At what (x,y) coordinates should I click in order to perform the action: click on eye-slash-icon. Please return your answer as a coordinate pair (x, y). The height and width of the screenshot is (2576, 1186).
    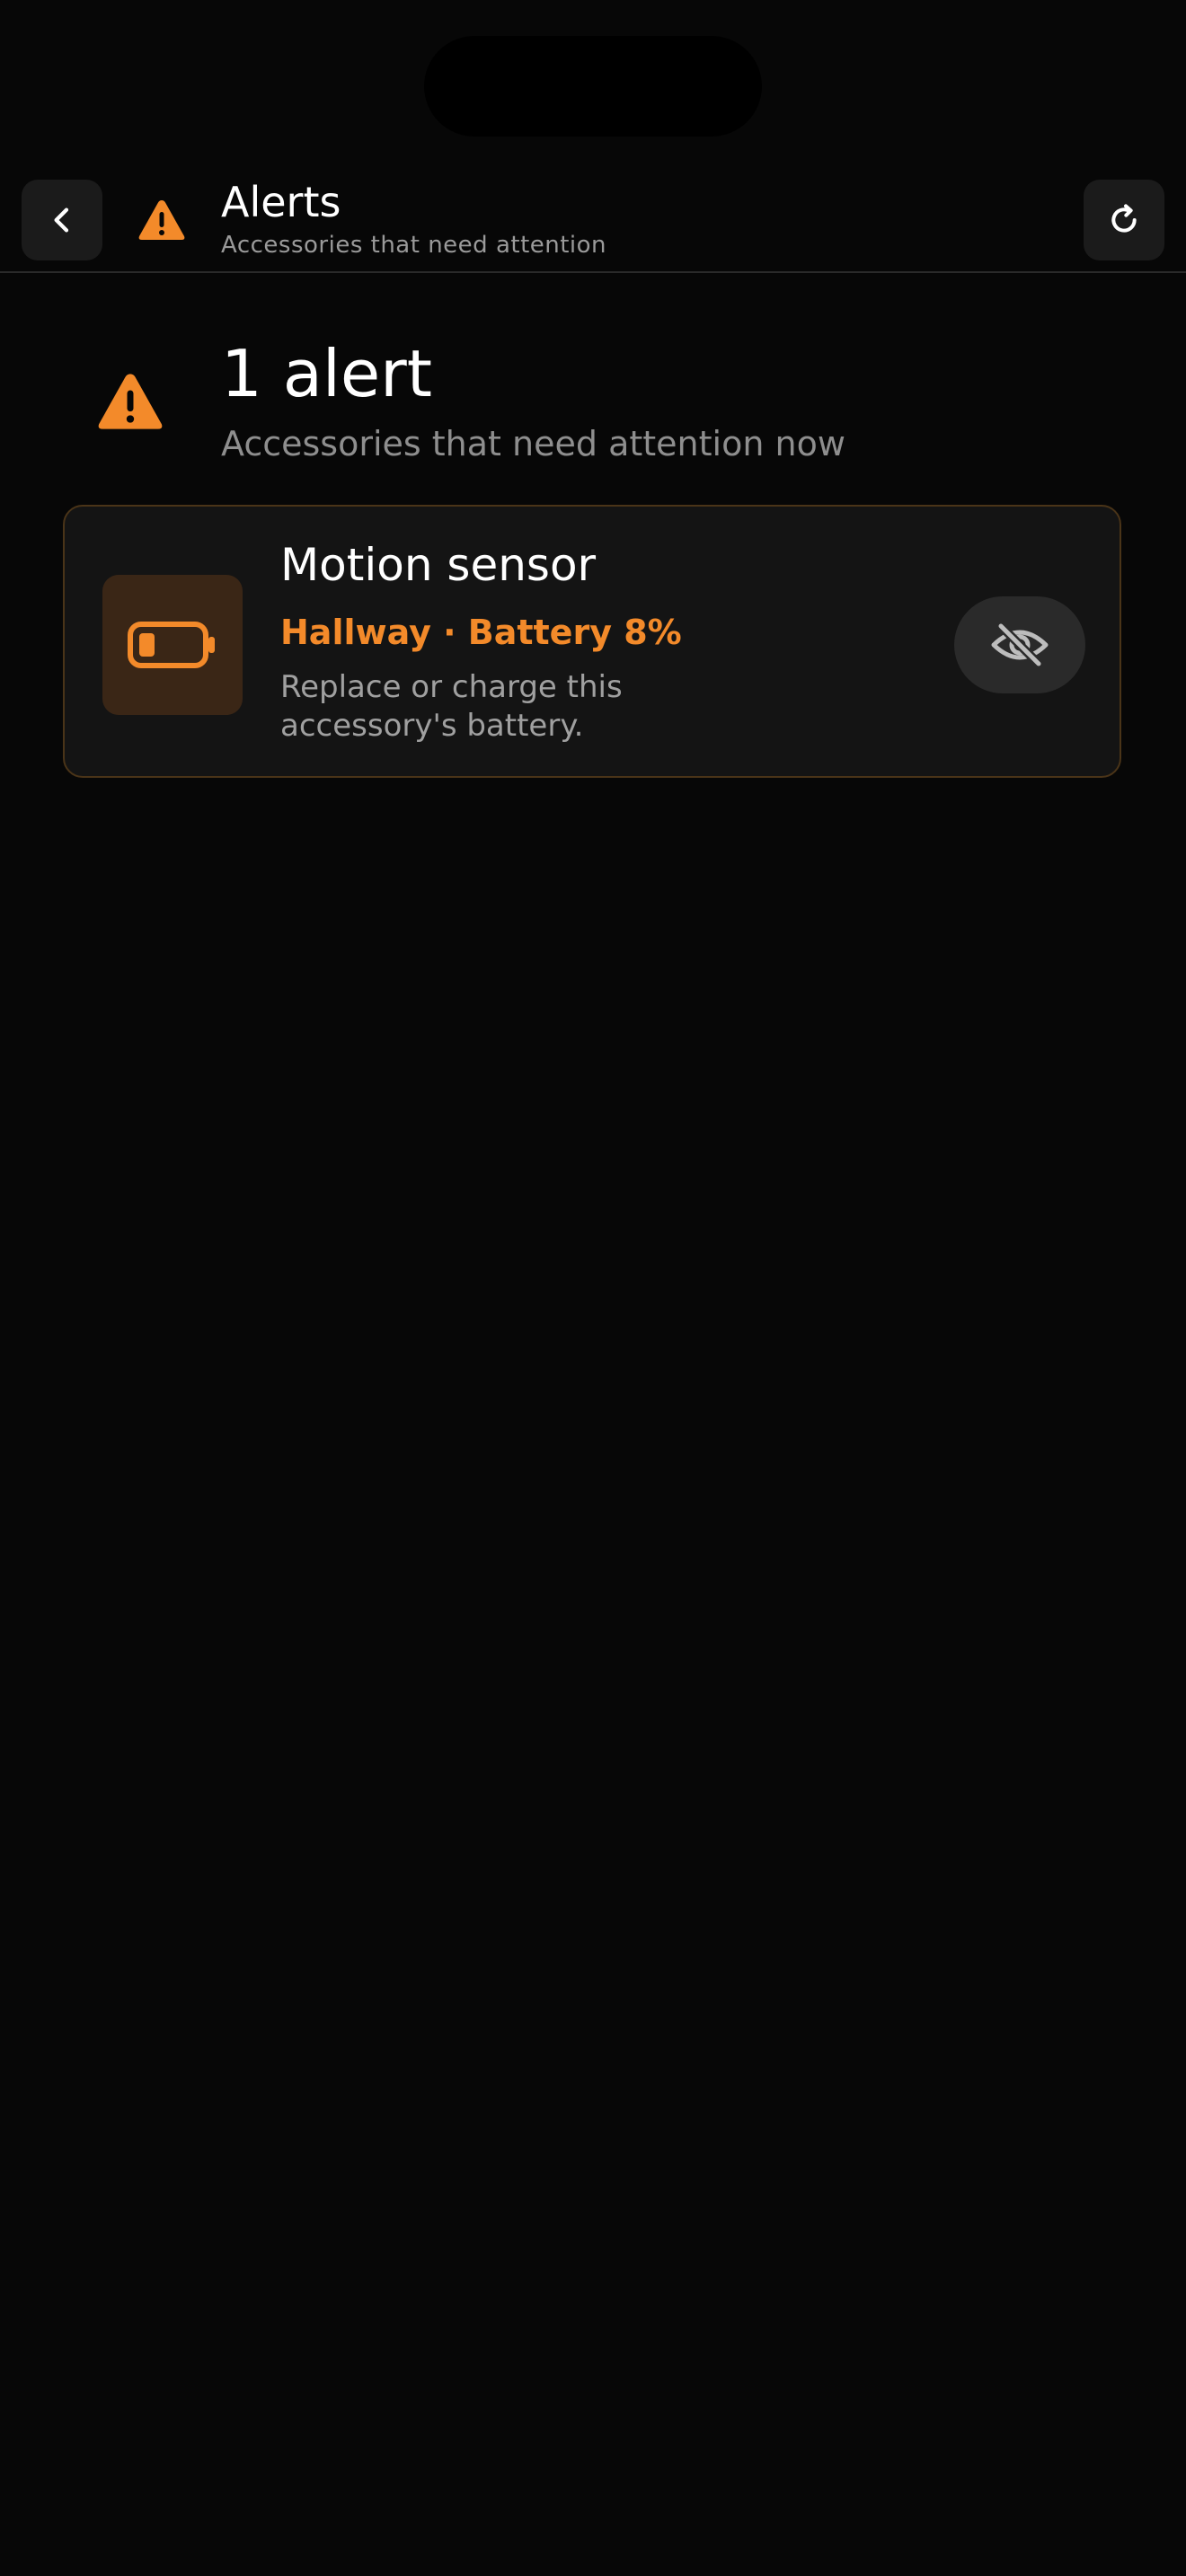
    Looking at the image, I should click on (1020, 644).